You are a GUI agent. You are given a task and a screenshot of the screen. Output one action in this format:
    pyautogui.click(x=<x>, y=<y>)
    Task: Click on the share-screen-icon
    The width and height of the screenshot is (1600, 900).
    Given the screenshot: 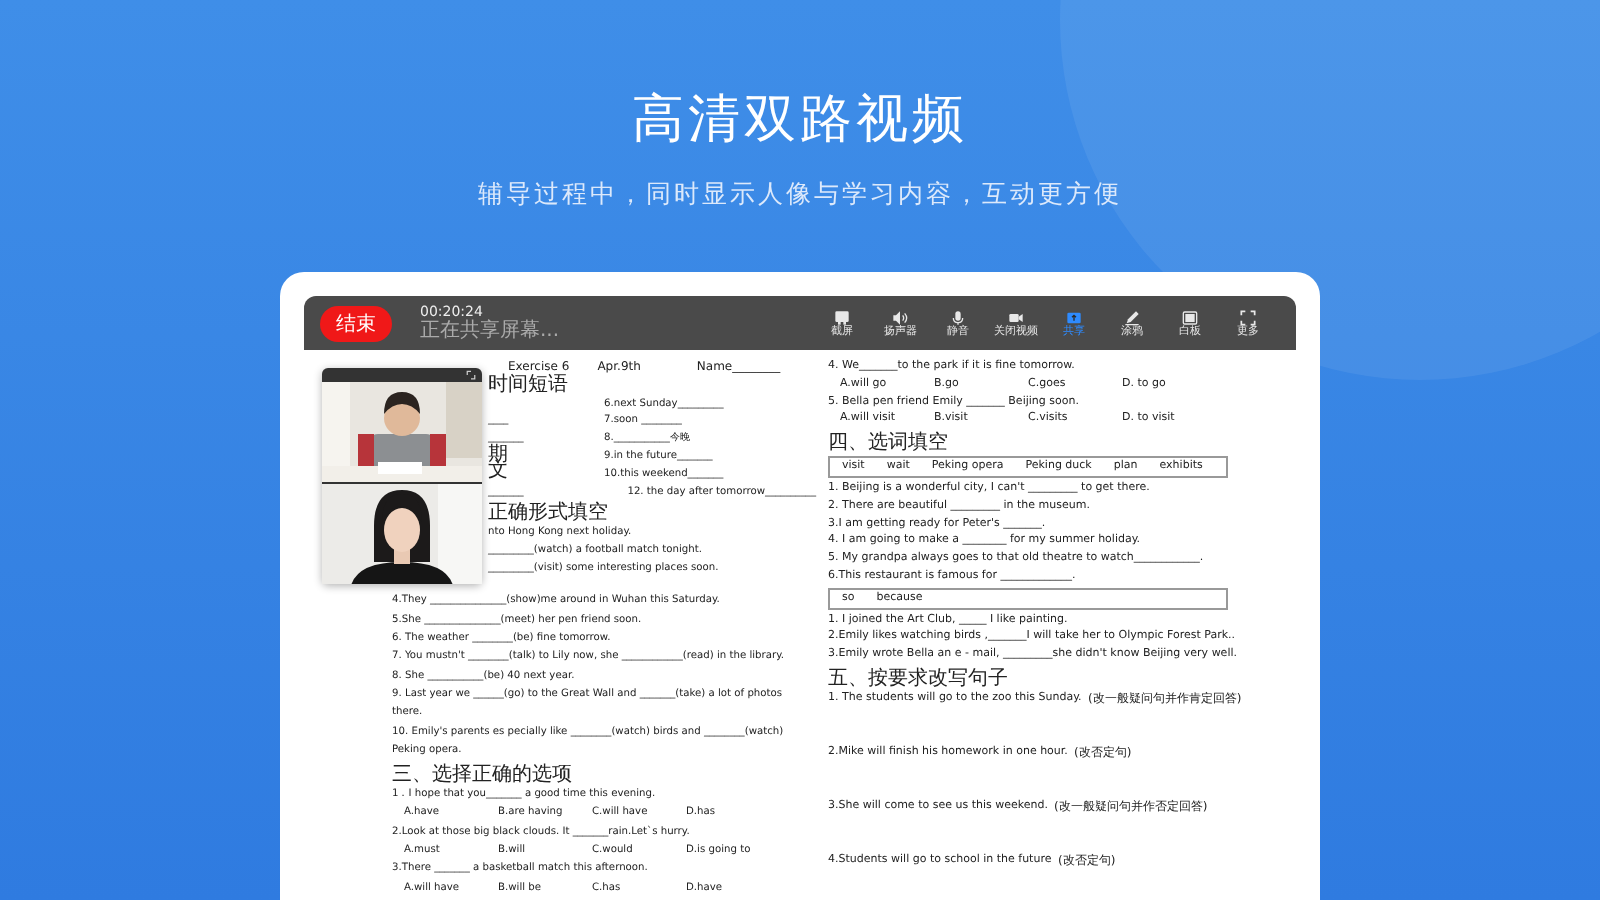 What is the action you would take?
    pyautogui.click(x=1073, y=317)
    